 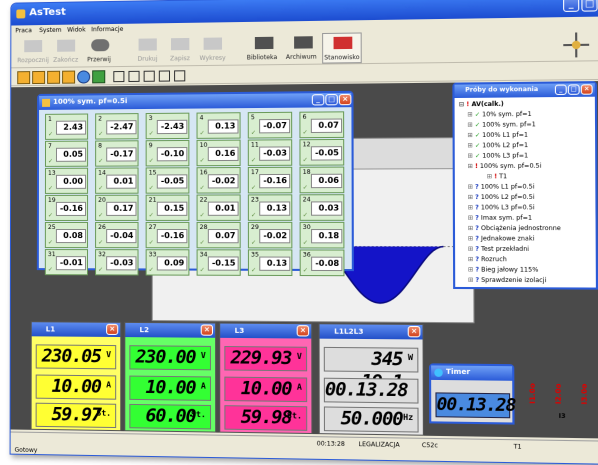 I want to click on cell-value: 0.17, so click(x=121, y=209).